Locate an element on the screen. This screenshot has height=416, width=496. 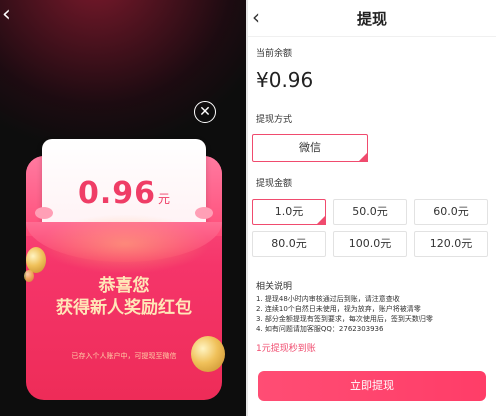
method-option-label: 微信 is located at coordinates (310, 147).